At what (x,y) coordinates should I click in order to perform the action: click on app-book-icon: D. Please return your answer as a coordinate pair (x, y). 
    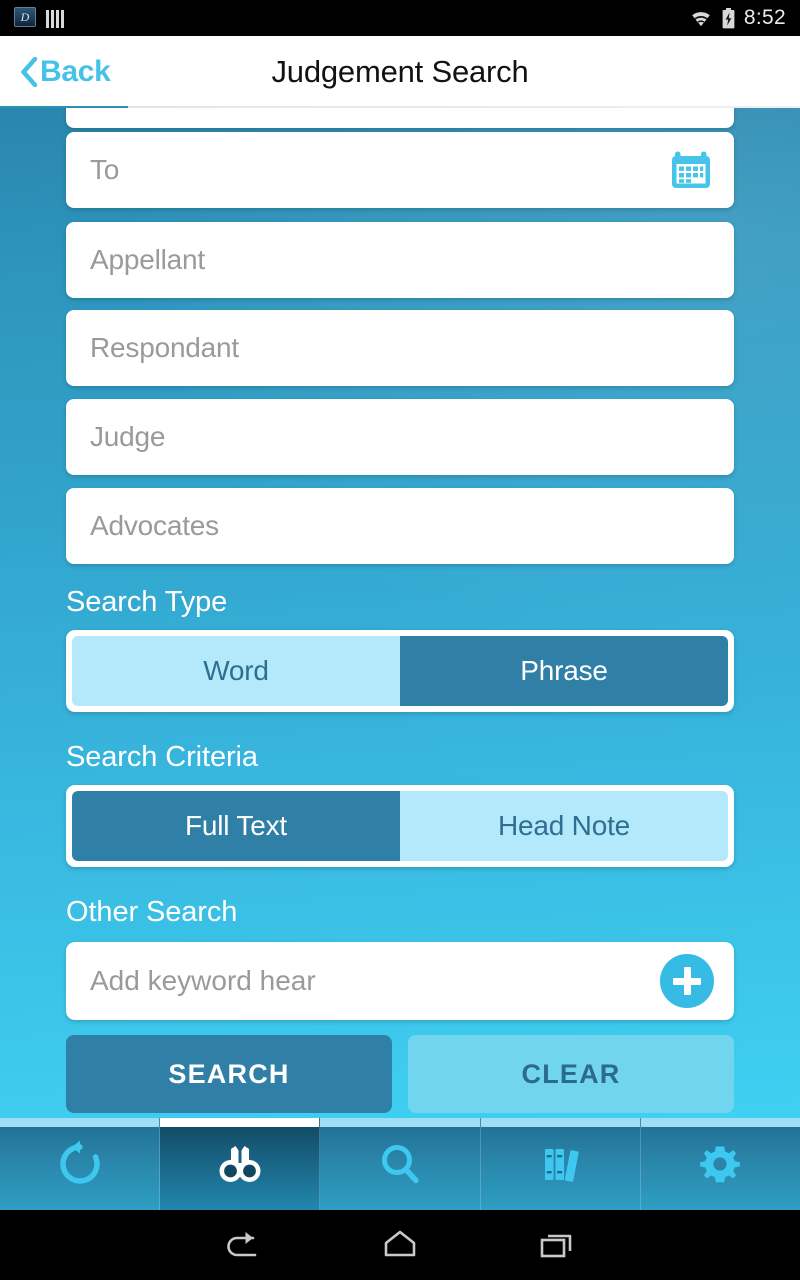
    Looking at the image, I should click on (25, 18).